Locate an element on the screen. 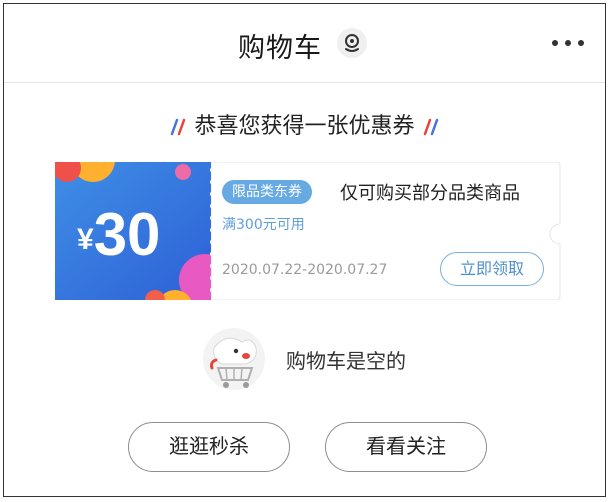 Image resolution: width=611 pixels, height=502 pixels. coupon-amount-panel: ¥30 is located at coordinates (134, 231).